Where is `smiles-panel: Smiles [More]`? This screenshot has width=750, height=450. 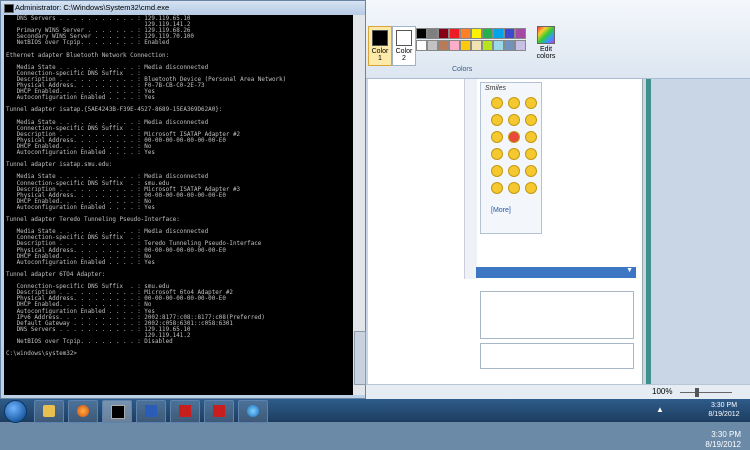 smiles-panel: Smiles [More] is located at coordinates (511, 158).